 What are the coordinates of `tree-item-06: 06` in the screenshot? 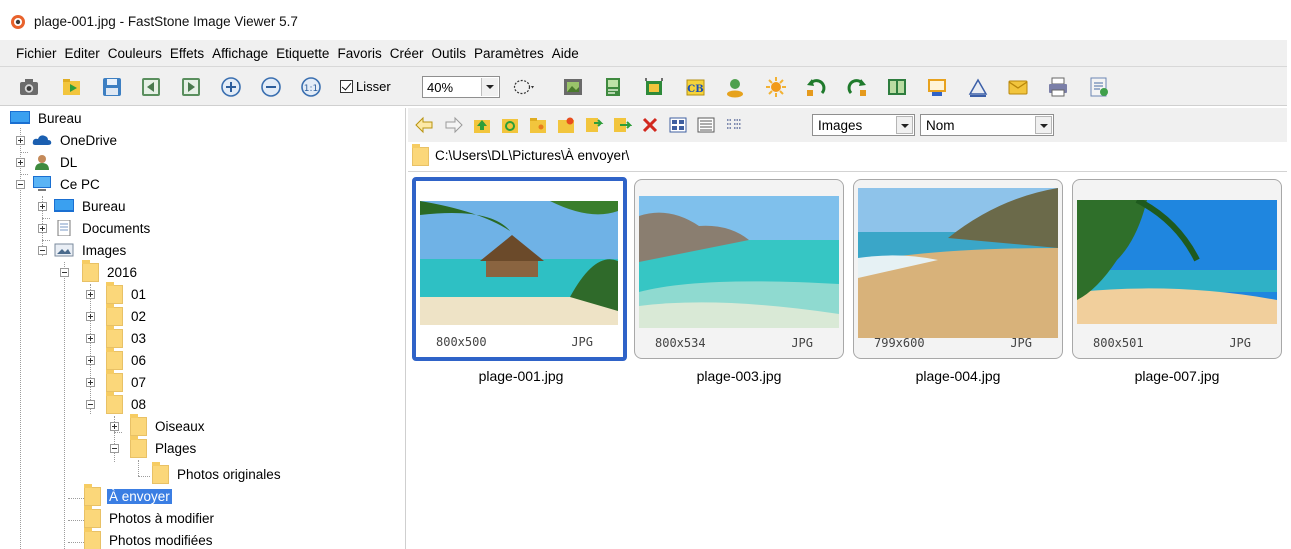 It's located at (117, 358).